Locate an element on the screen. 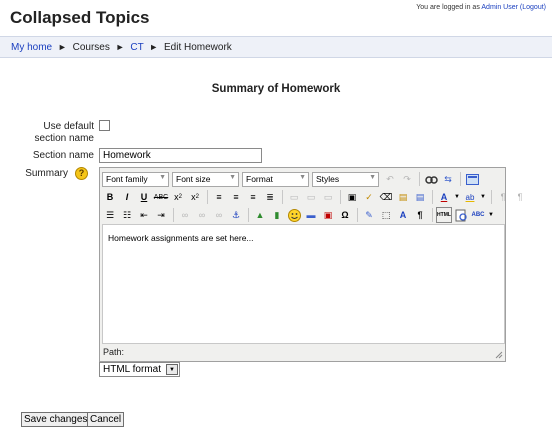  paste-word-icon: ▤ is located at coordinates (420, 197).